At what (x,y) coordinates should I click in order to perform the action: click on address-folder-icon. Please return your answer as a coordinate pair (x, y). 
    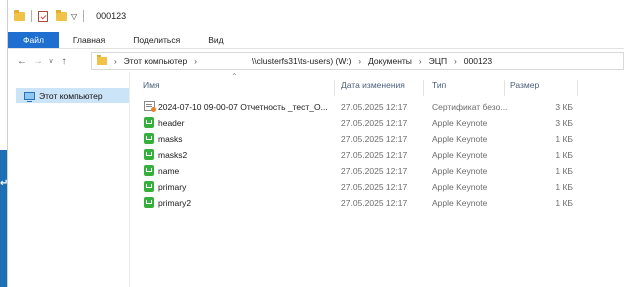
    Looking at the image, I should click on (102, 60).